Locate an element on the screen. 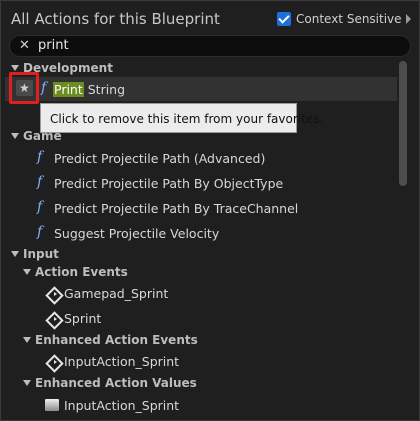  item-label: Gamepad_Sprint is located at coordinates (116, 293).